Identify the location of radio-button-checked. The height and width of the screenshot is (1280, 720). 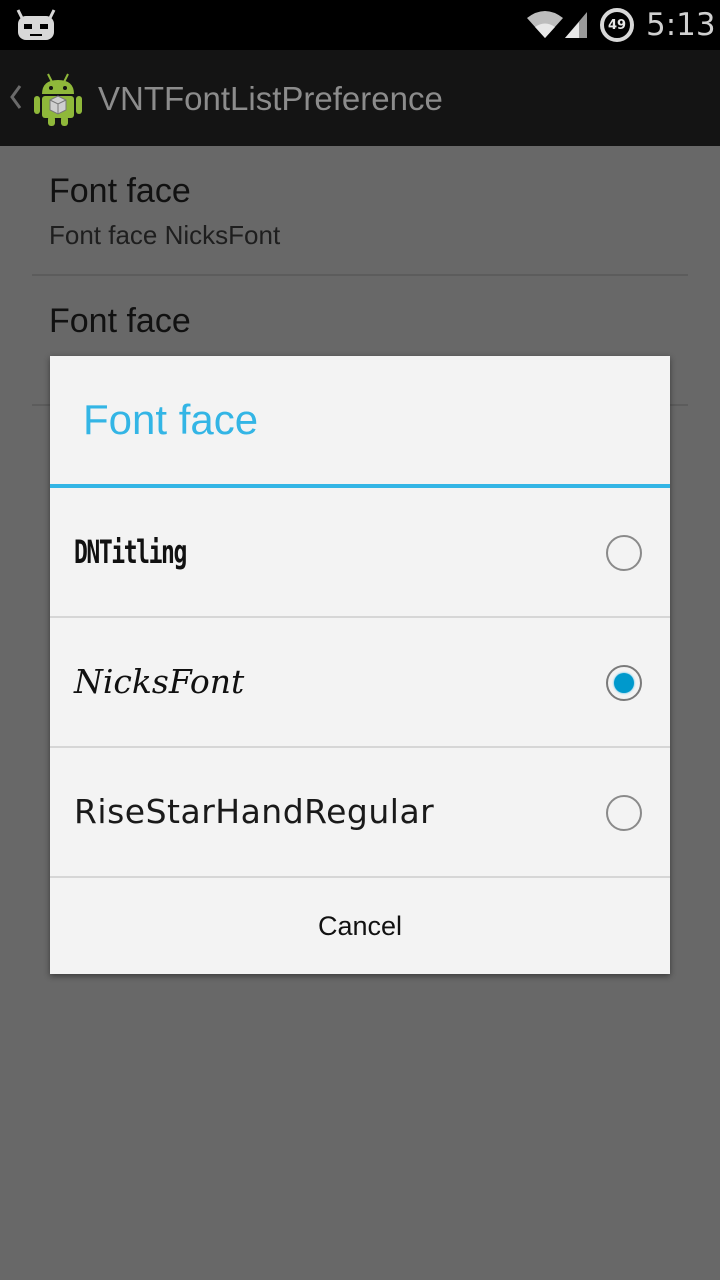
(624, 683).